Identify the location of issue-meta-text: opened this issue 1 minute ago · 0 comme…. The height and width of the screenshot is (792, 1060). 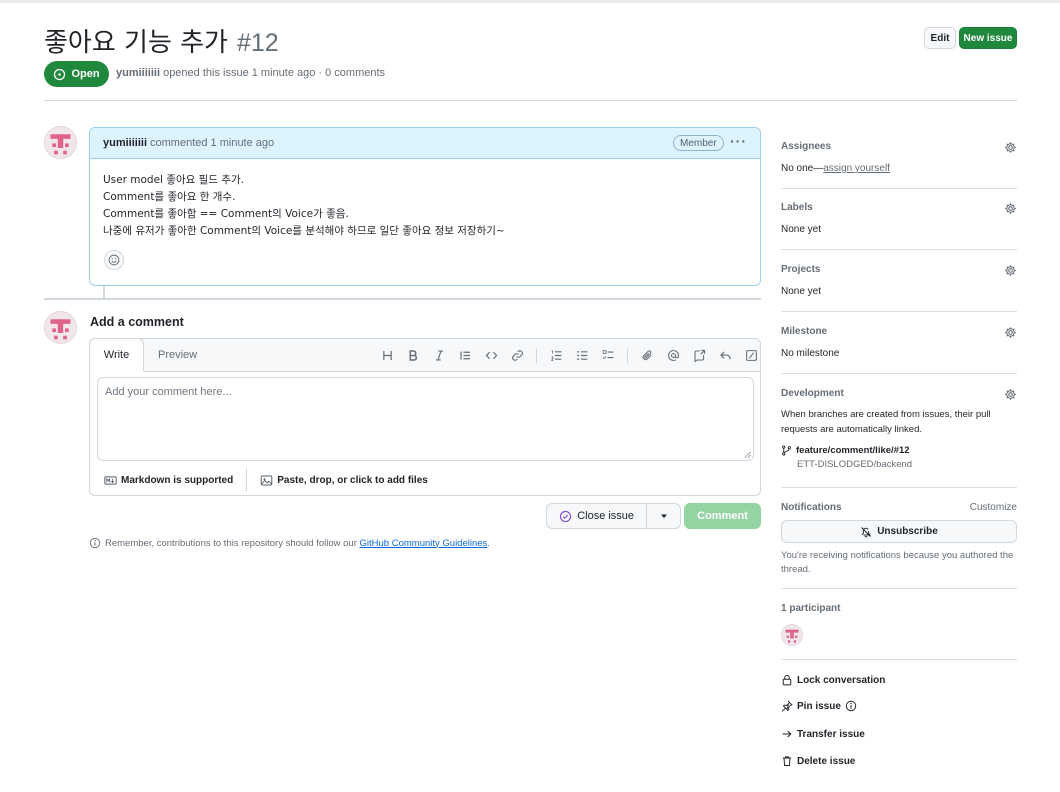
(273, 73).